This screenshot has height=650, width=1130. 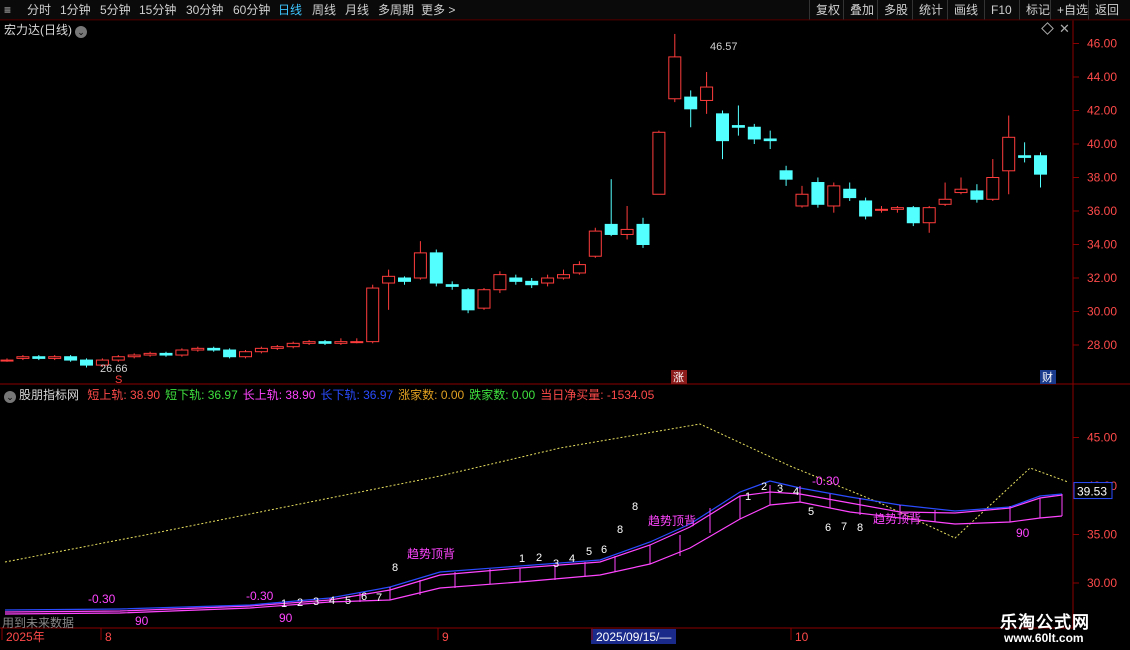 I want to click on site-url: www.60lt.com, so click(x=1044, y=638).